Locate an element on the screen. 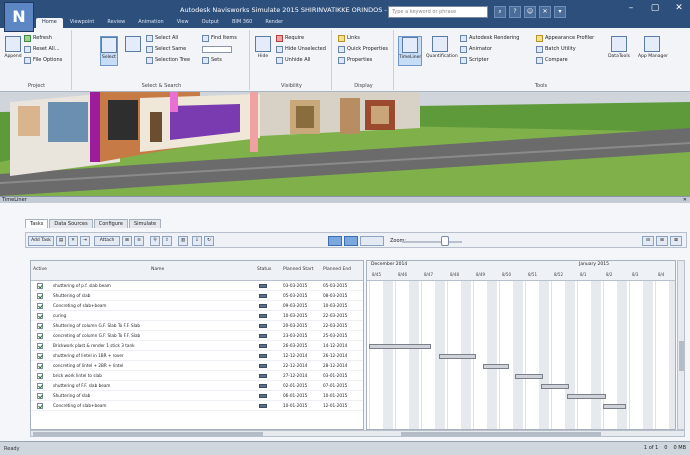 This screenshot has width=690, height=455. gantt-compare-button is located at coordinates (372, 241).